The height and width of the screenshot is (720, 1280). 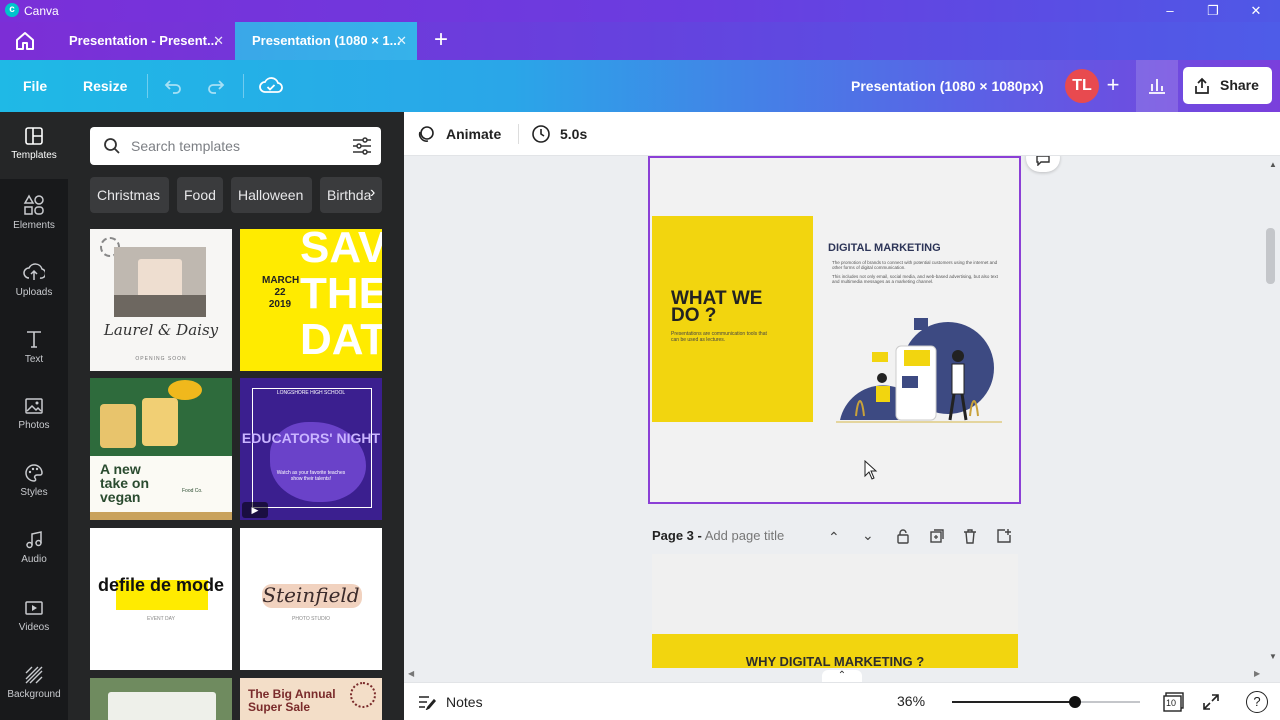 What do you see at coordinates (1211, 702) in the screenshot?
I see `fullscreen-icon` at bounding box center [1211, 702].